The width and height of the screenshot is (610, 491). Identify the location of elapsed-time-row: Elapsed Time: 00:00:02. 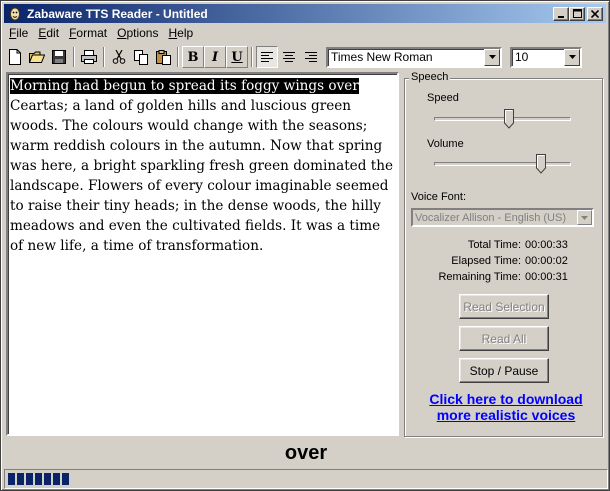
(506, 262).